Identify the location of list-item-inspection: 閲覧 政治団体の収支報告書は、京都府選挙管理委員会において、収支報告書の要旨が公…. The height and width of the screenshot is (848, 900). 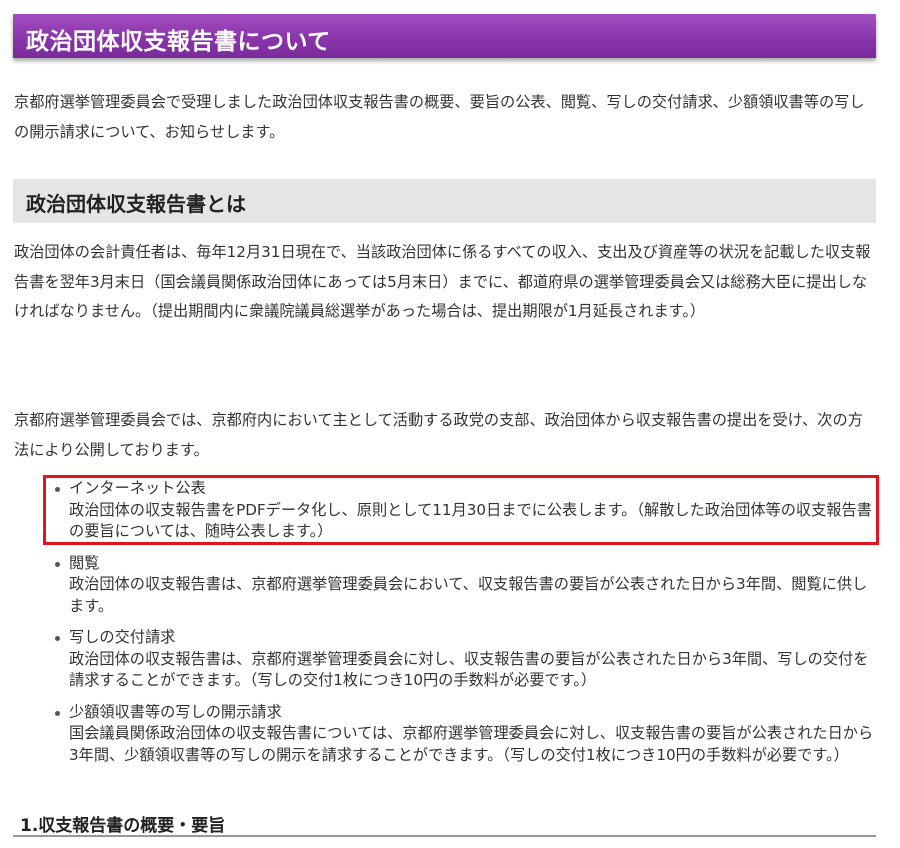
(467, 585).